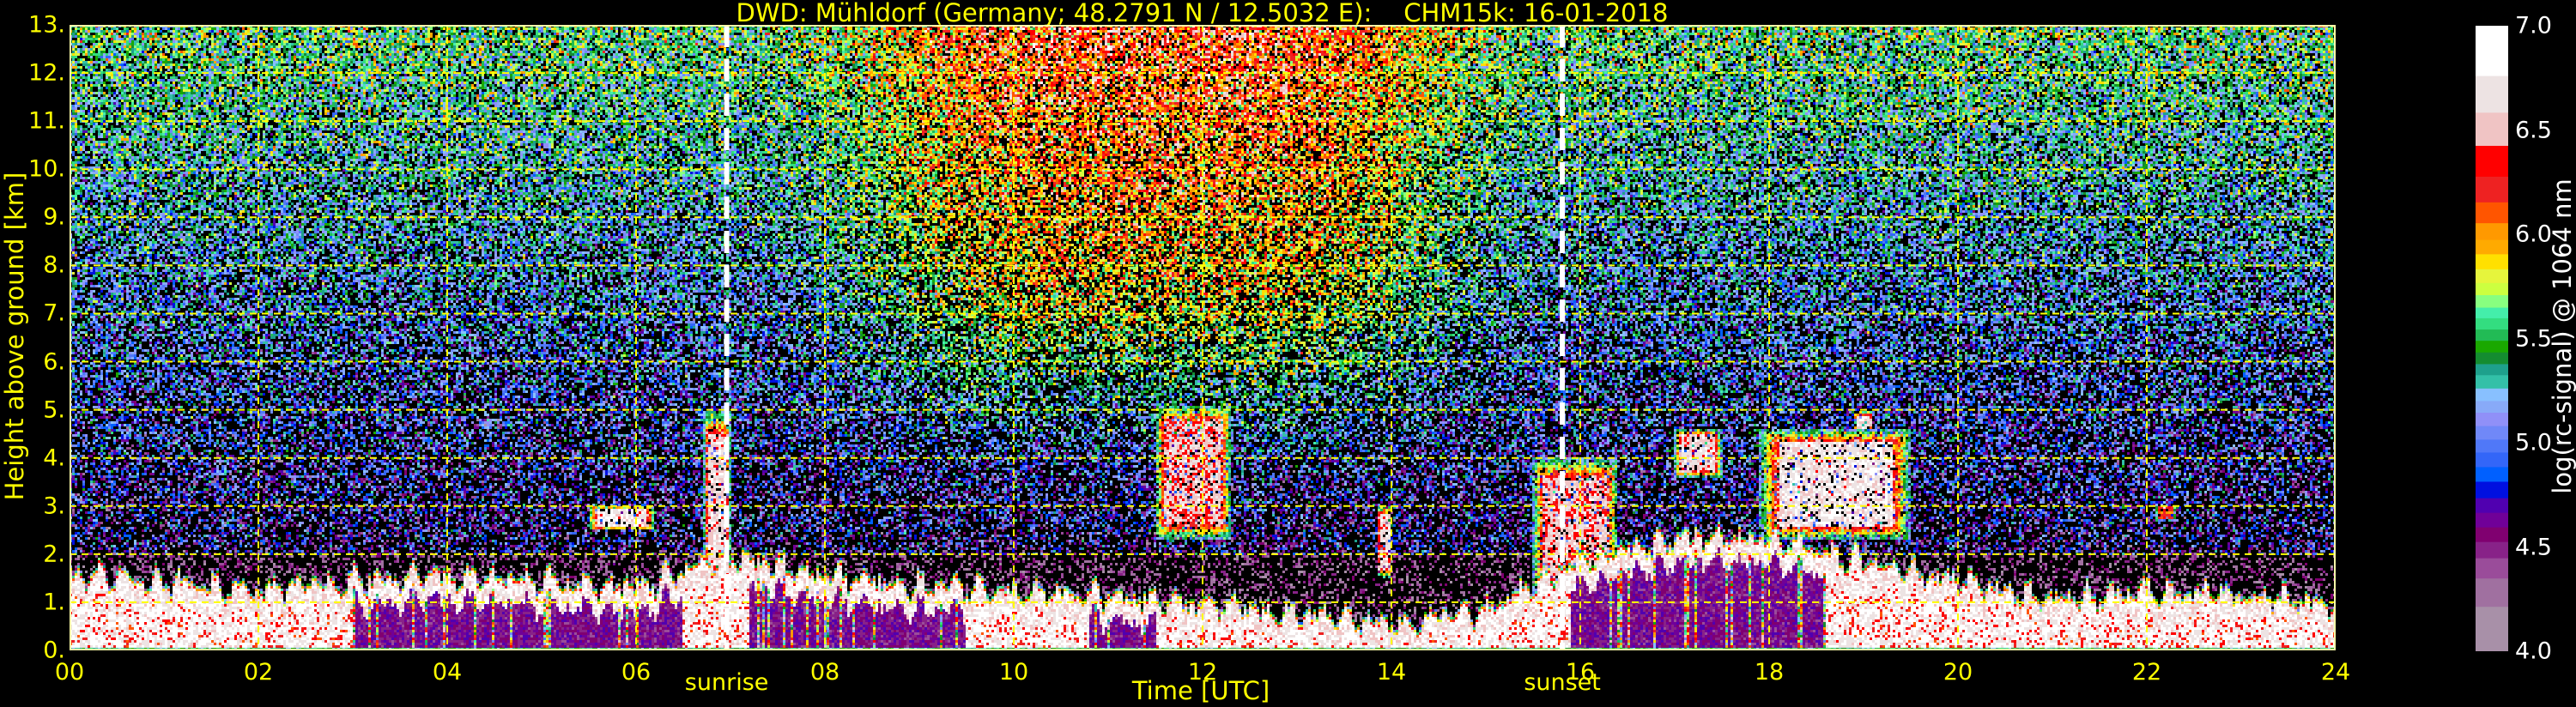  I want to click on x-tick-label: 18, so click(1769, 672).